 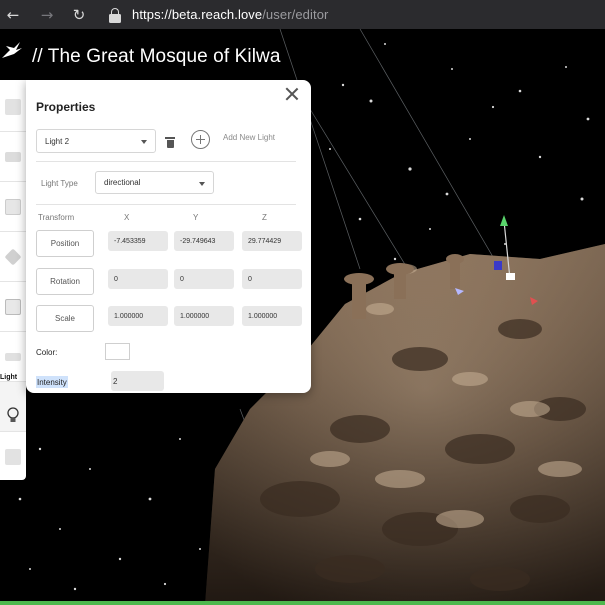 I want to click on tool-marker, so click(x=13, y=457).